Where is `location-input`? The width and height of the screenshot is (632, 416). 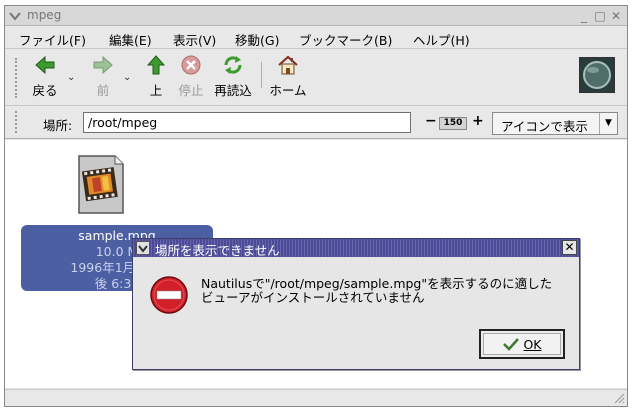 location-input is located at coordinates (247, 122).